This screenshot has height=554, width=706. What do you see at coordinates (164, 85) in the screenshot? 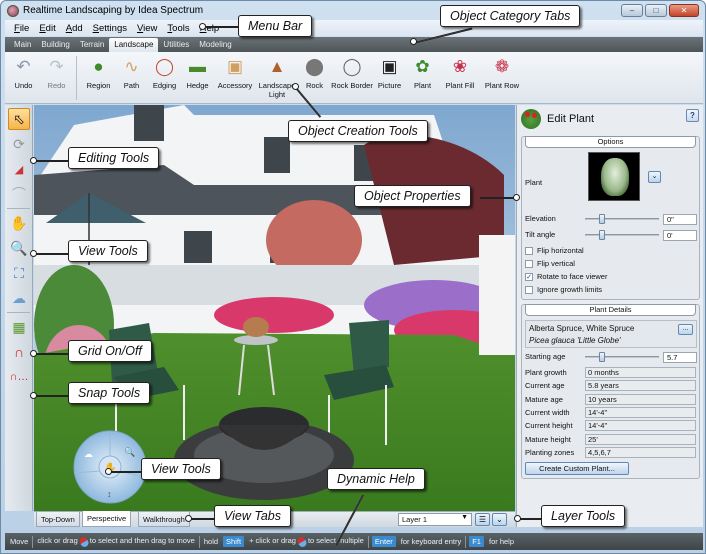
I see `tool-label: Edging` at bounding box center [164, 85].